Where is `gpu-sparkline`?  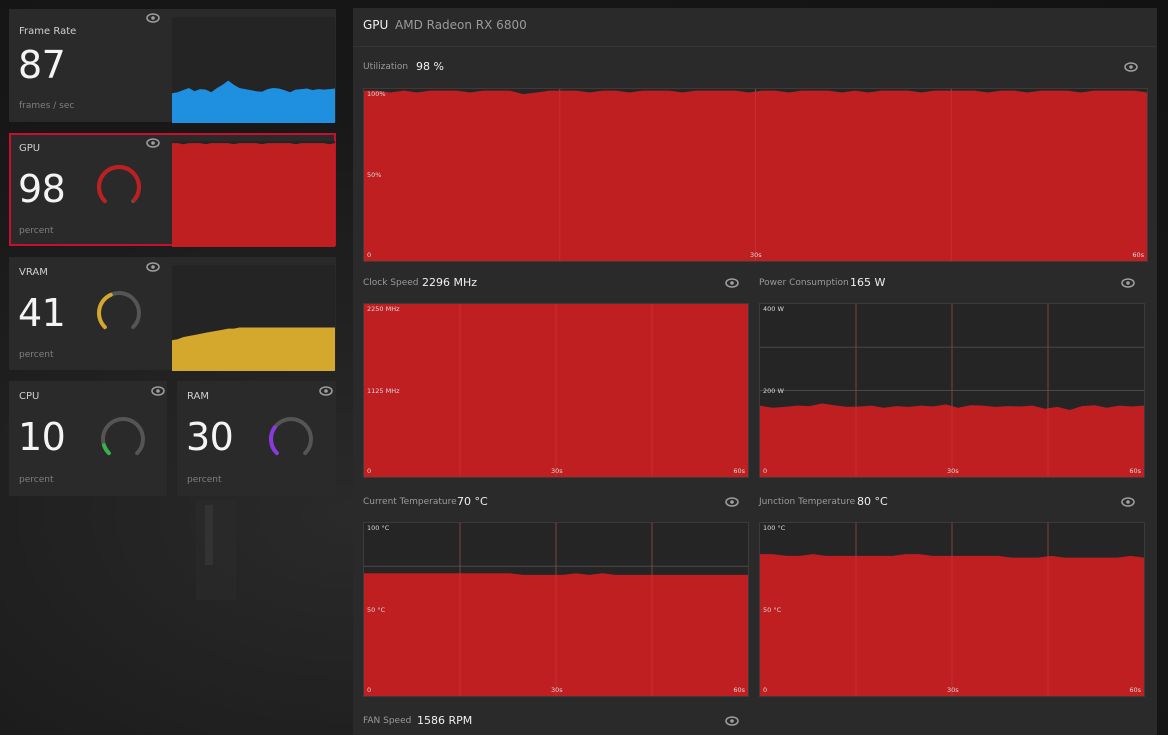
gpu-sparkline is located at coordinates (253, 194).